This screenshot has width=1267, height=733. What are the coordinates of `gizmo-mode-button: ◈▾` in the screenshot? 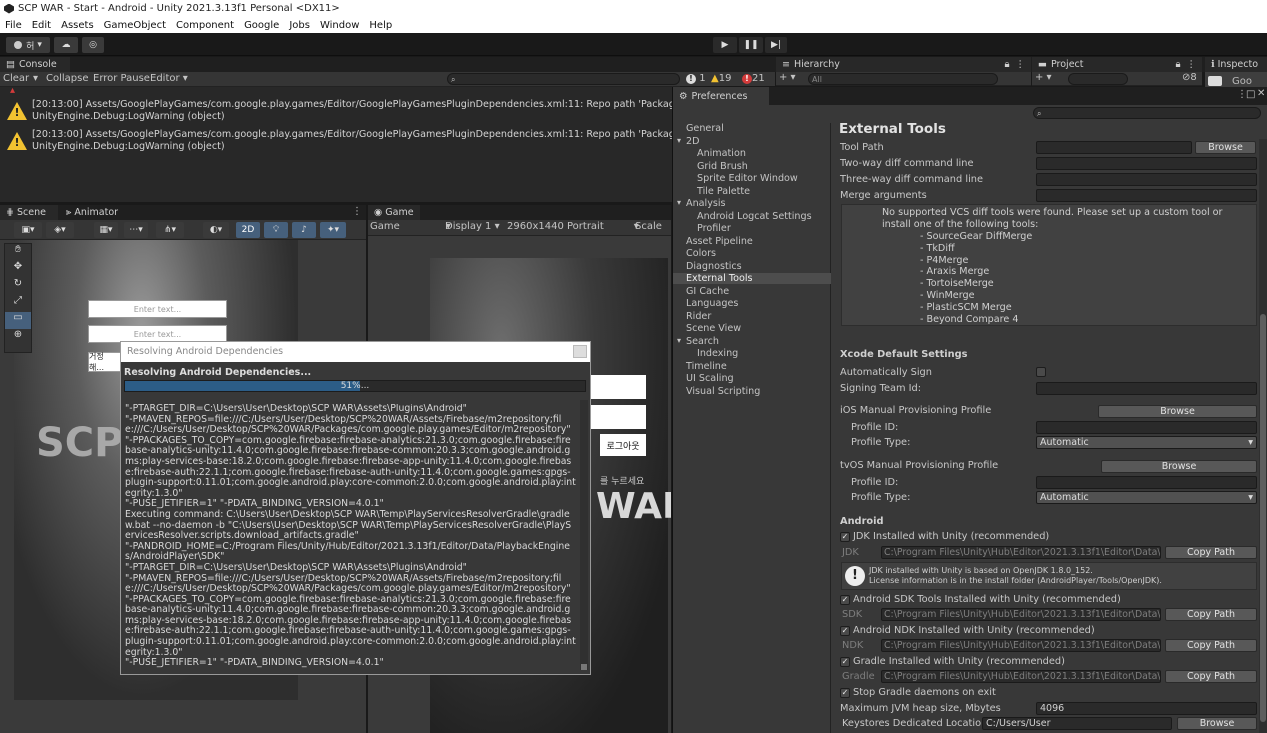 It's located at (60, 230).